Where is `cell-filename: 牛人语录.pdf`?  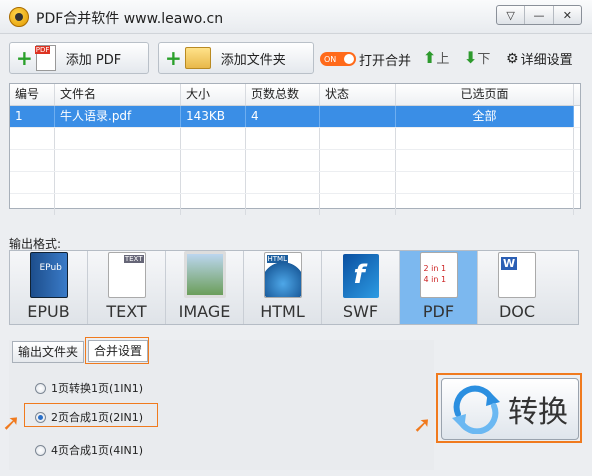
cell-filename: 牛人语录.pdf is located at coordinates (118, 116).